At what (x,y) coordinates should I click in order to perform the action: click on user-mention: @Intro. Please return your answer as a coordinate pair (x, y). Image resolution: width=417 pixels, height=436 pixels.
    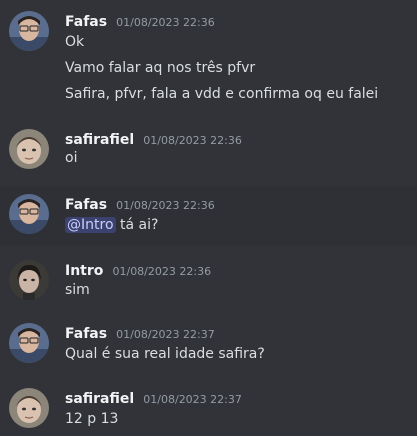
    Looking at the image, I should click on (90, 225).